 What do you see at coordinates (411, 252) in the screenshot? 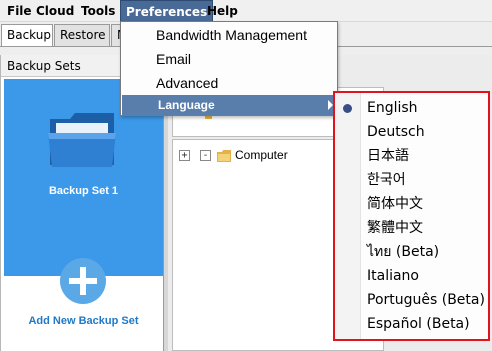
I see `language-option-thai: ไทย (Beta)` at bounding box center [411, 252].